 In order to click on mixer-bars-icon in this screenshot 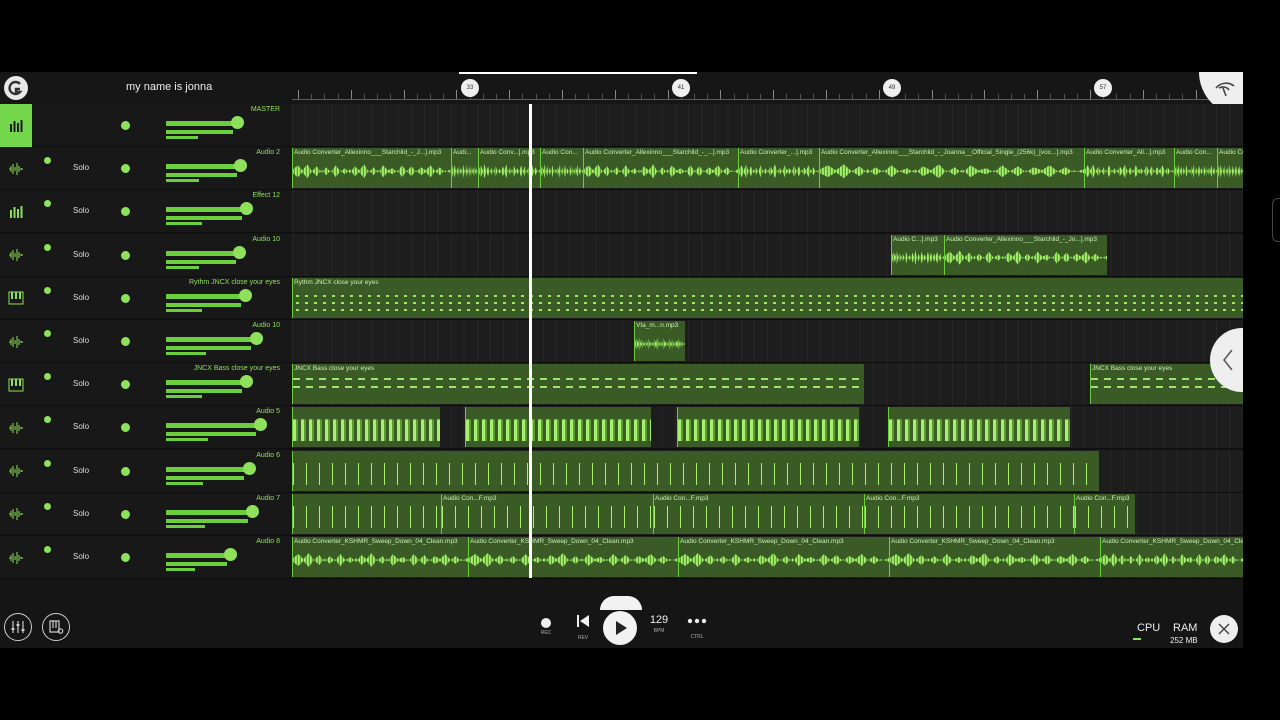, I will do `click(16, 211)`.